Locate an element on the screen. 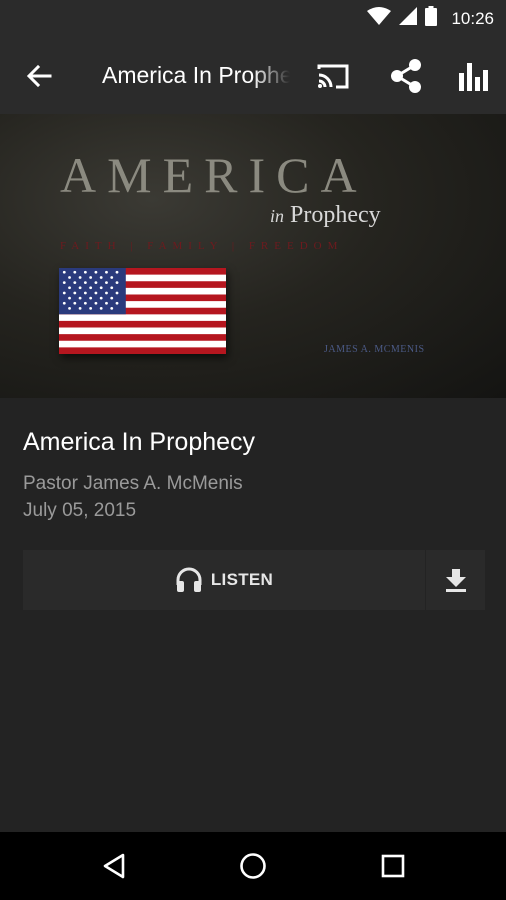  headphones-icon is located at coordinates (189, 579).